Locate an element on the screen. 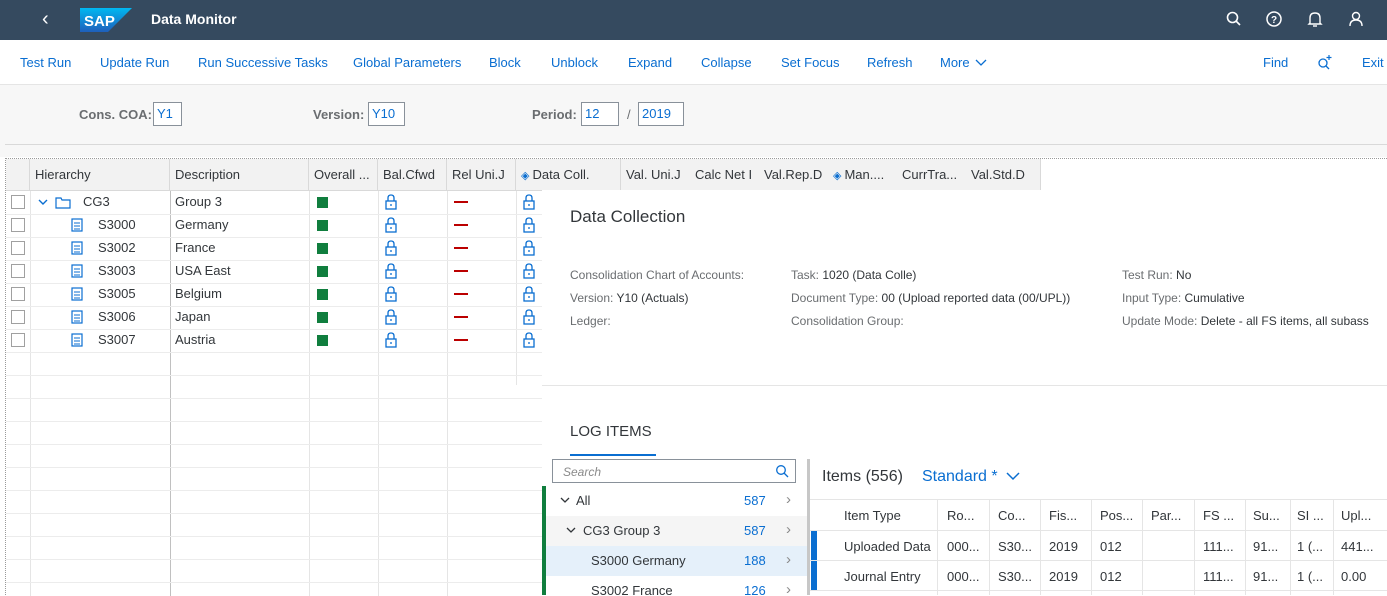 This screenshot has width=1387, height=596. col-val-std-d: Val.Std.D is located at coordinates (1003, 175).